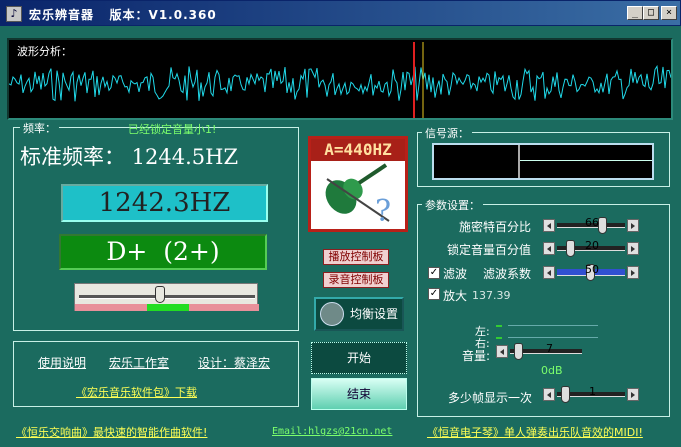 The image size is (681, 447). Describe the element at coordinates (164, 203) in the screenshot. I see `measured-frequency-display: 1242.3HZ` at that location.